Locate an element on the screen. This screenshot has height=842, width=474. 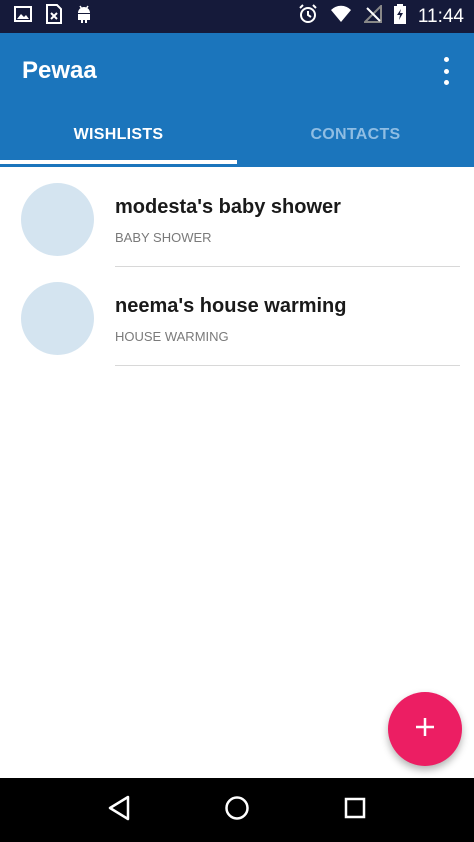
home-icon is located at coordinates (237, 810).